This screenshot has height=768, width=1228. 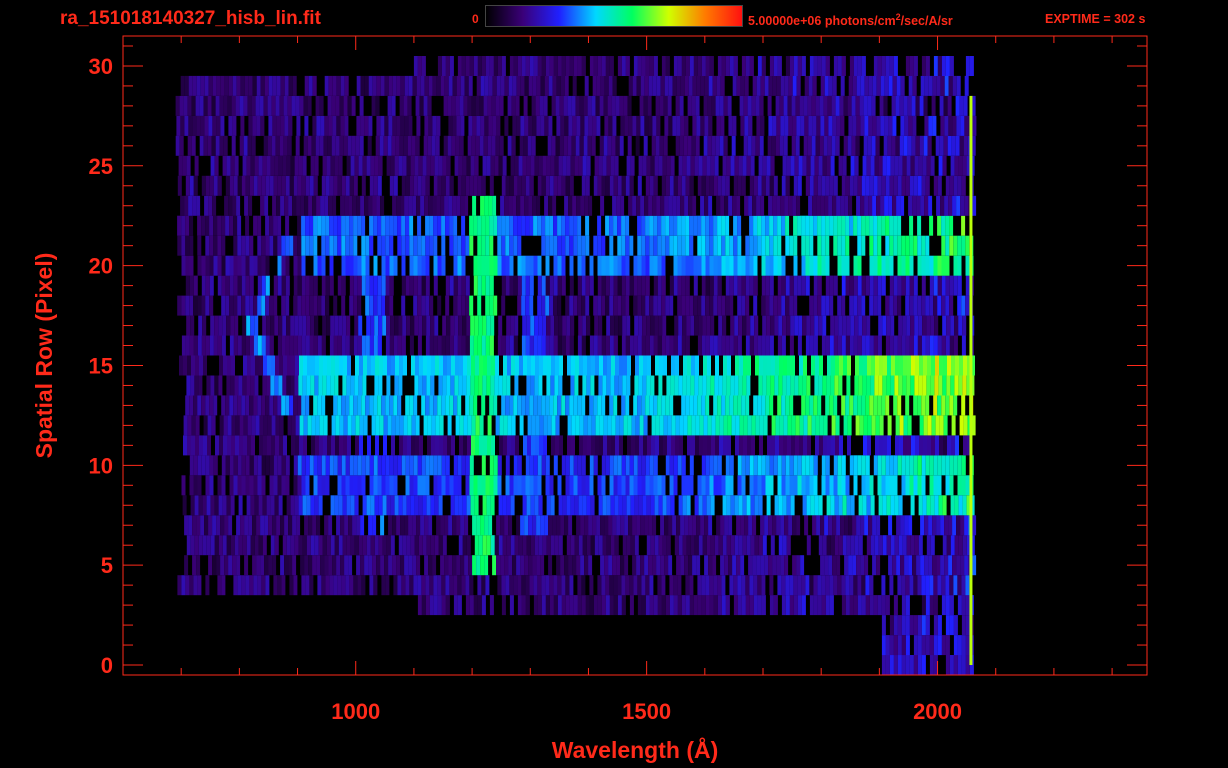 I want to click on exposure-time: EXPTIME = 302 s, so click(x=1095, y=19).